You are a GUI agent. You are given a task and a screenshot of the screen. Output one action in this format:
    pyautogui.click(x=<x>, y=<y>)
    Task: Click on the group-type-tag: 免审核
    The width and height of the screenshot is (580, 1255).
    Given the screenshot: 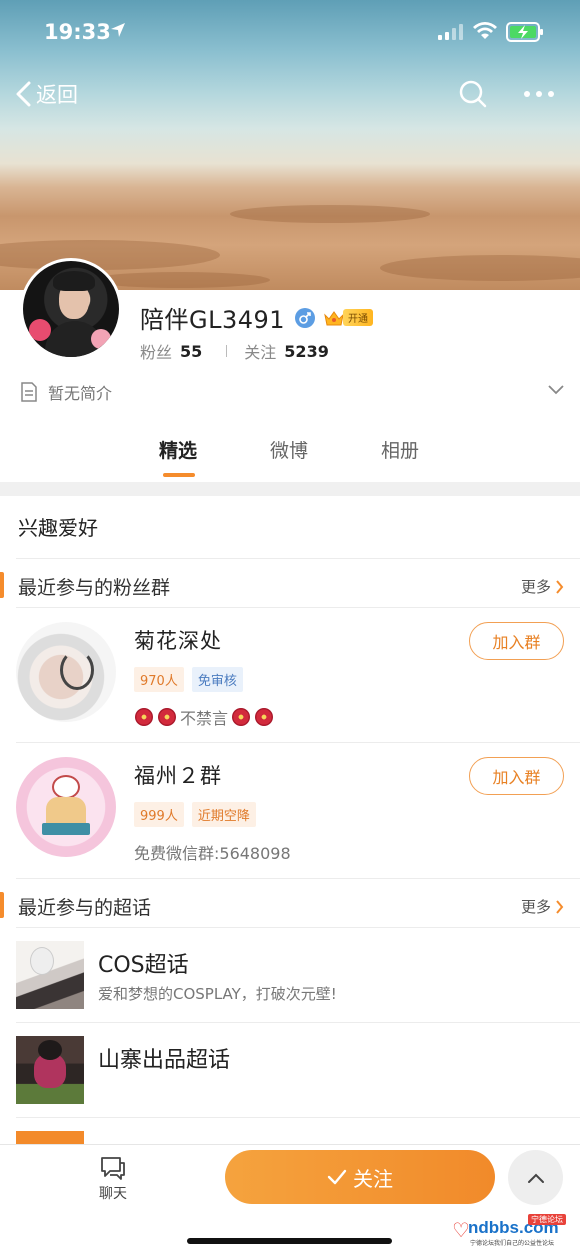 What is the action you would take?
    pyautogui.click(x=217, y=679)
    